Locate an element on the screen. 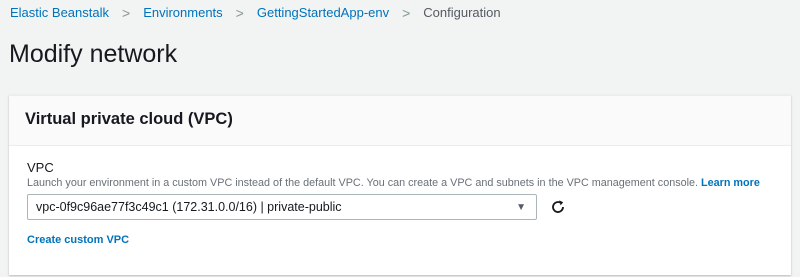  breadcrumb-elastic-beanstalk: Elastic Beanstalk is located at coordinates (59, 13).